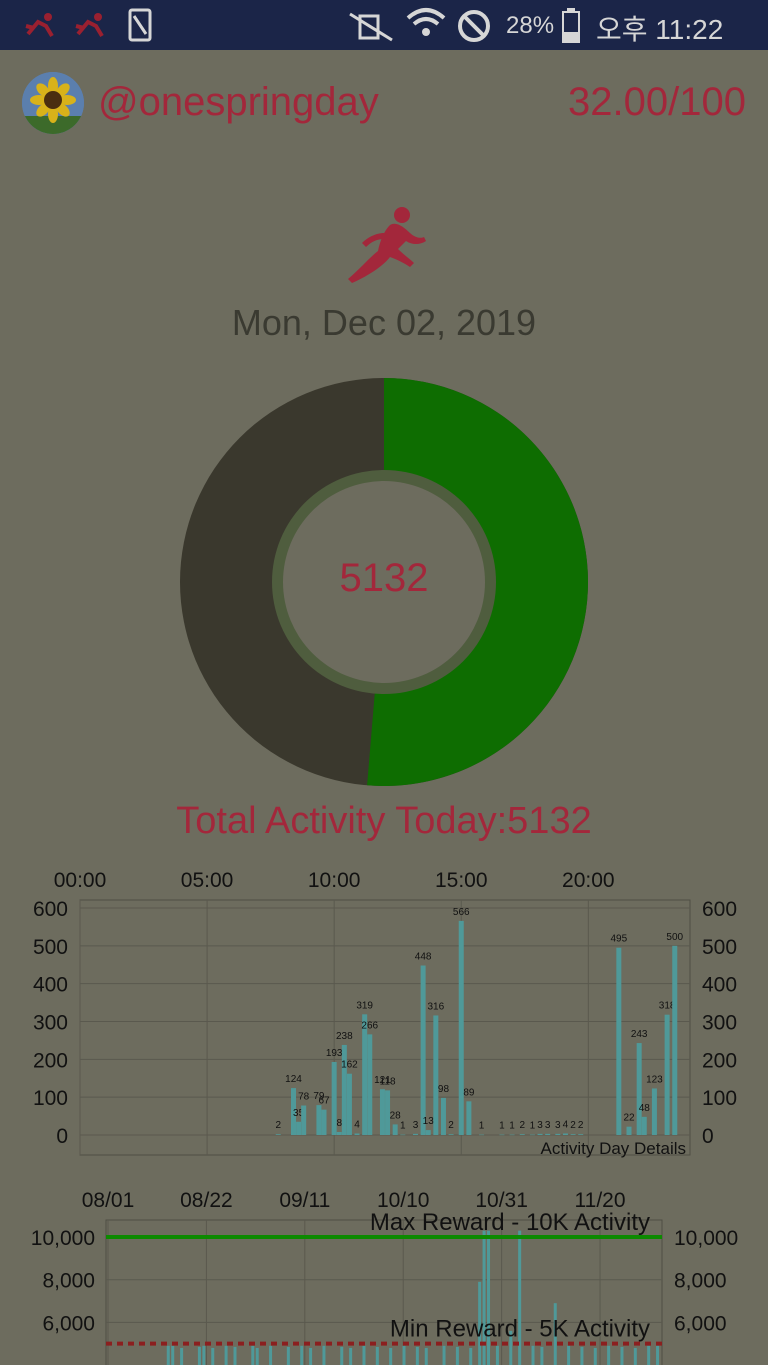 The width and height of the screenshot is (768, 1365). What do you see at coordinates (444, 1089) in the screenshot?
I see `day-bar-label: 98` at bounding box center [444, 1089].